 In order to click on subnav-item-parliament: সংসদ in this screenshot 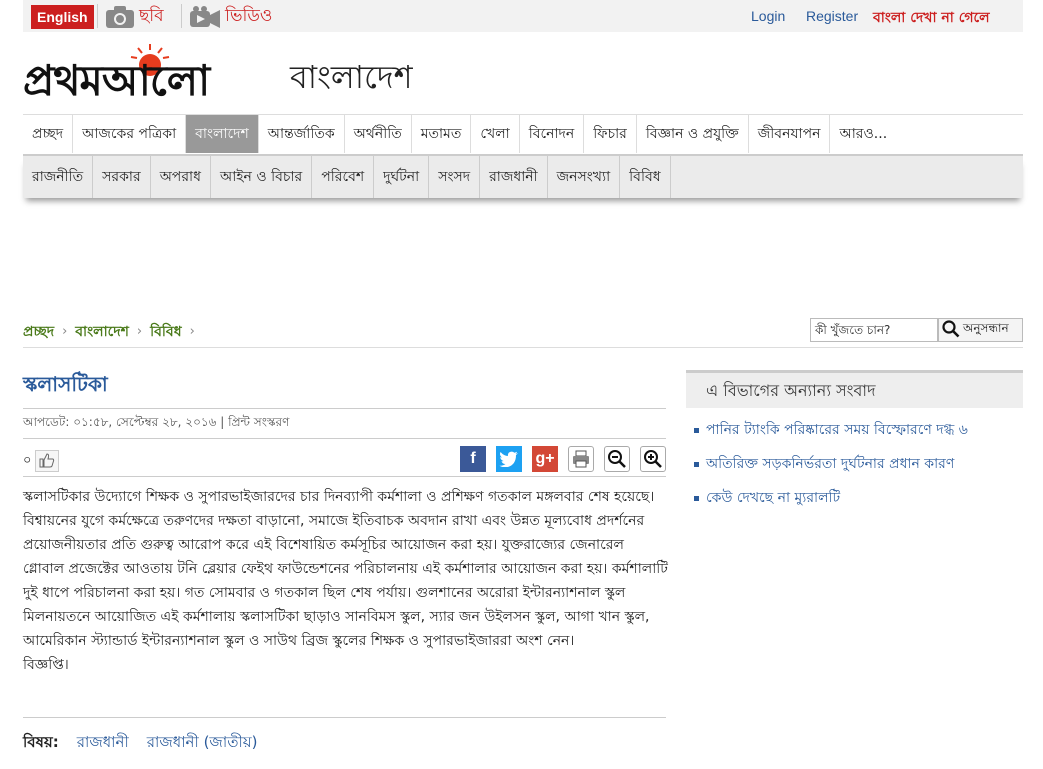, I will do `click(455, 177)`.